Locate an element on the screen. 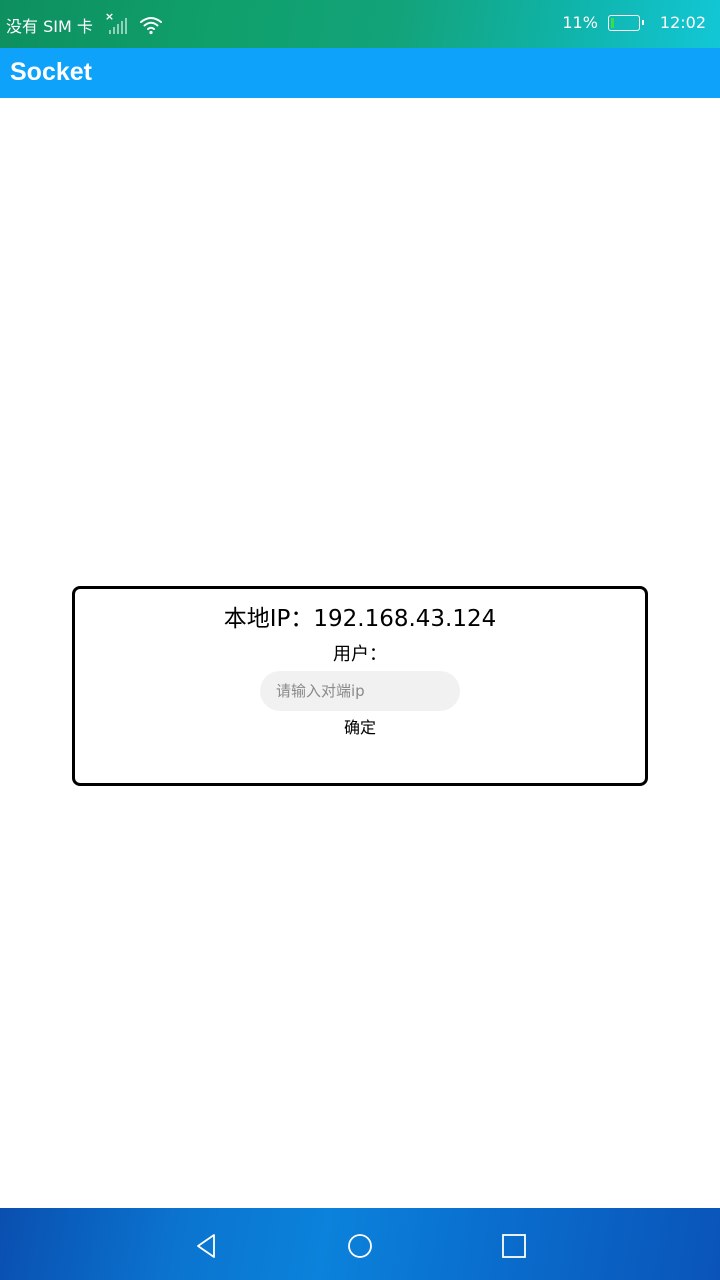  carrier-text: 没有 SIM 卡 is located at coordinates (49, 26).